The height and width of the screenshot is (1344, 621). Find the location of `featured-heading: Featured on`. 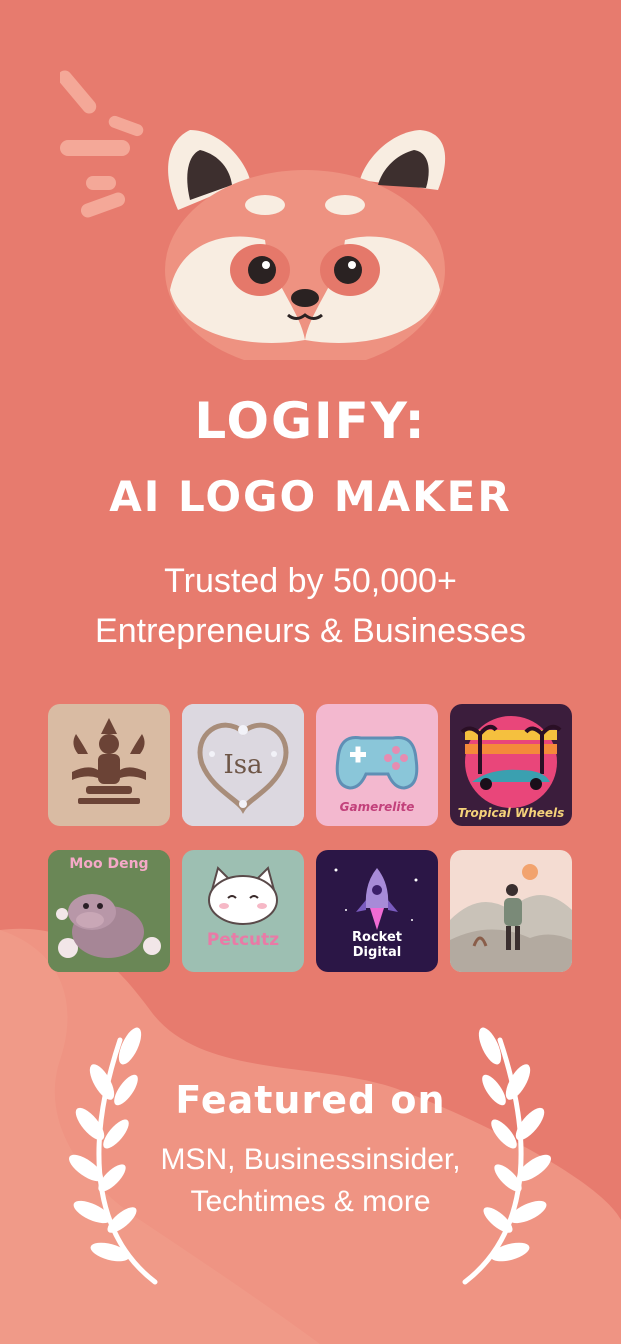

featured-heading: Featured on is located at coordinates (310, 1100).